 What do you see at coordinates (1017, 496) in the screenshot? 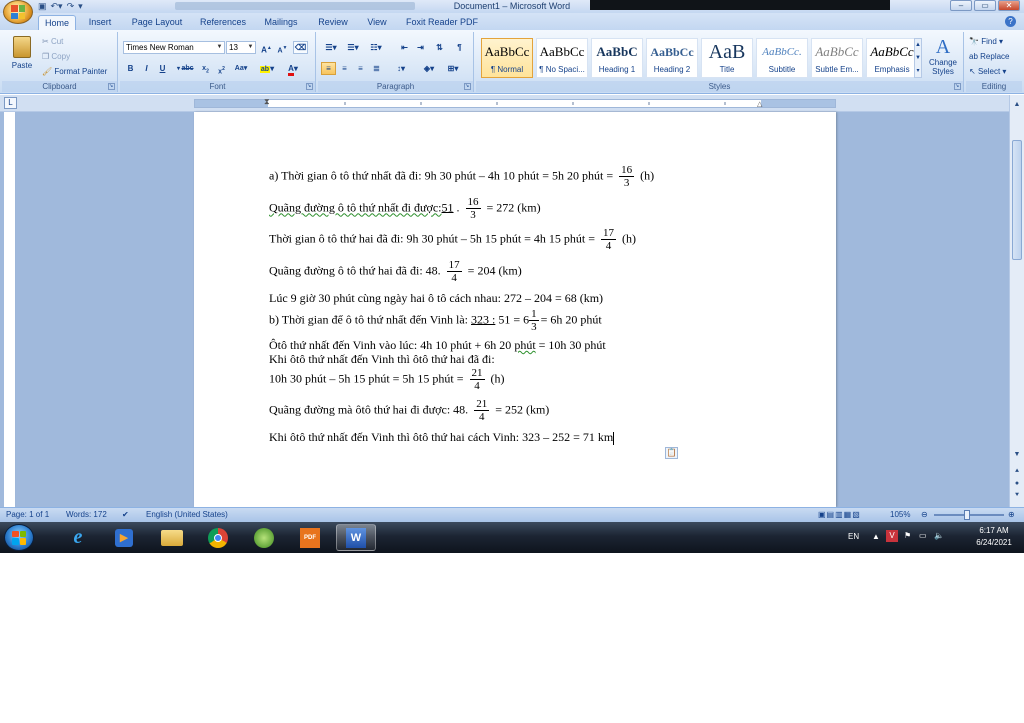
I see `next-page-icon: ⯆` at bounding box center [1017, 496].